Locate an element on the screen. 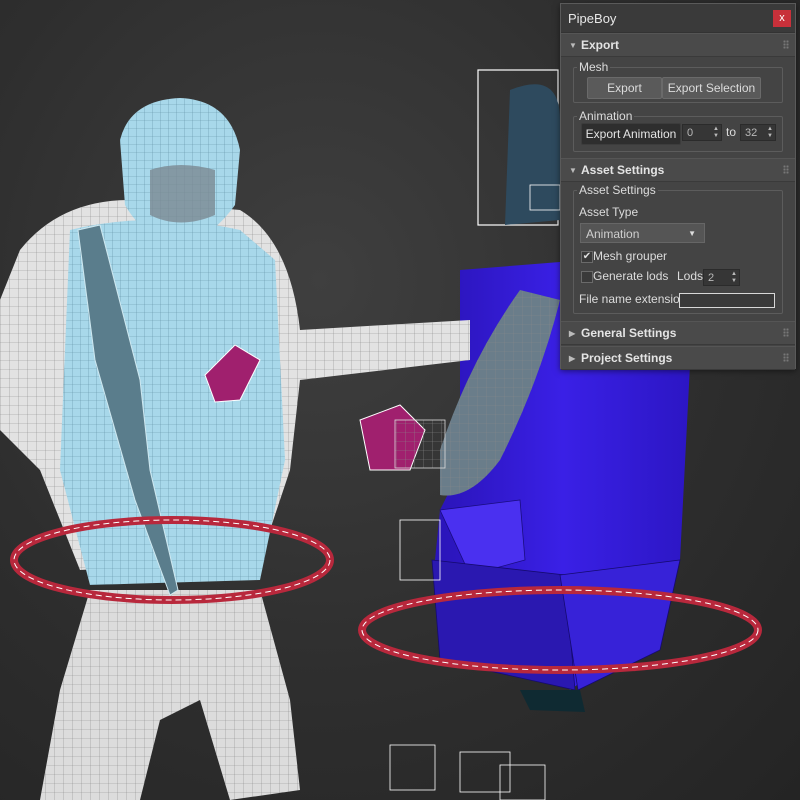  animation-group: Animation Export Animation 0 ▲ ▼ to 32 ▲ ▼ is located at coordinates (678, 130).